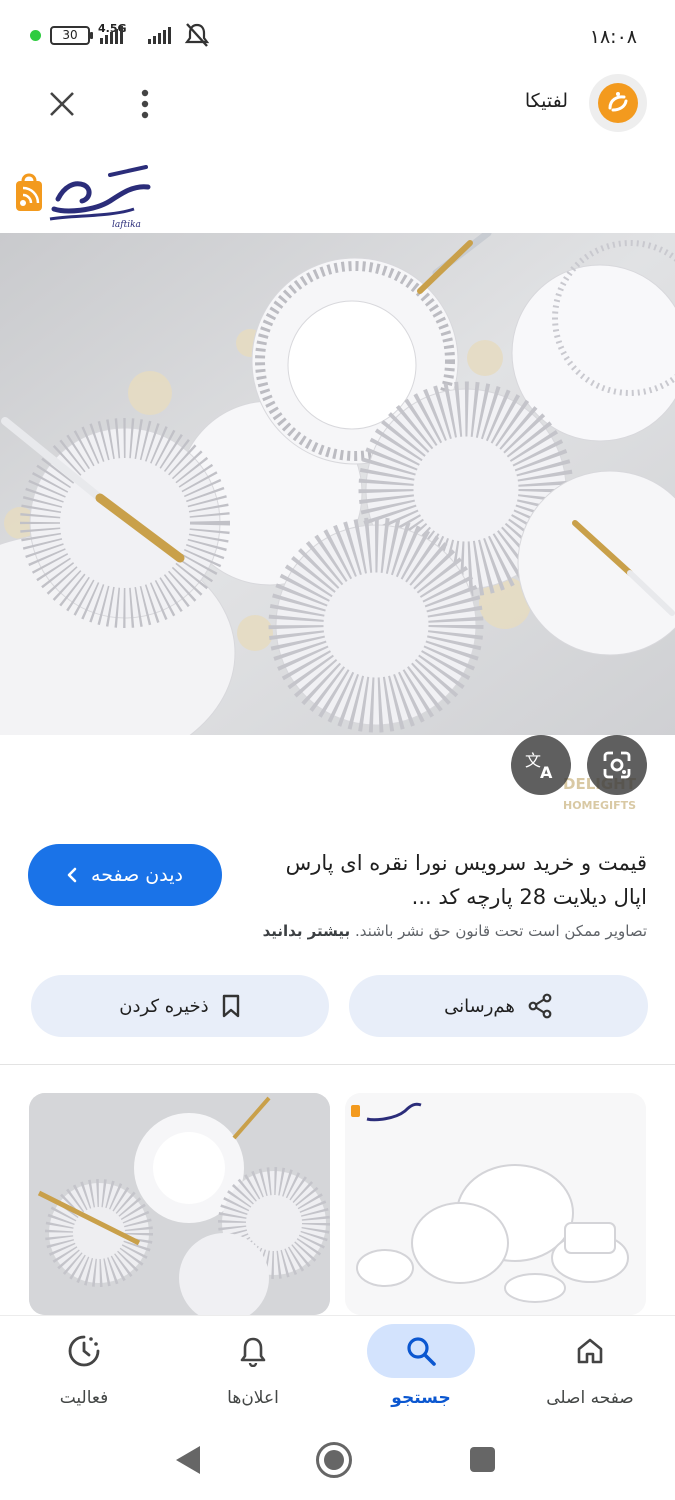 The height and width of the screenshot is (1500, 675). I want to click on search-icon, so click(421, 1351).